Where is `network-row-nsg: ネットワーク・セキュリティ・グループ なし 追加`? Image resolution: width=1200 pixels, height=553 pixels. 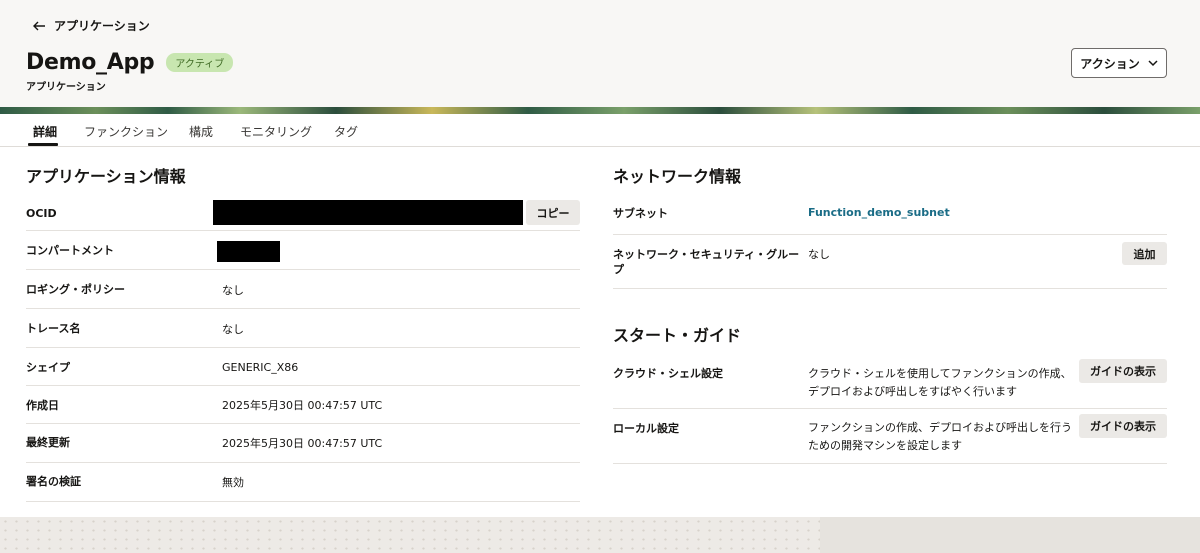
network-row-nsg: ネットワーク・セキュリティ・グループ なし 追加 is located at coordinates (890, 262).